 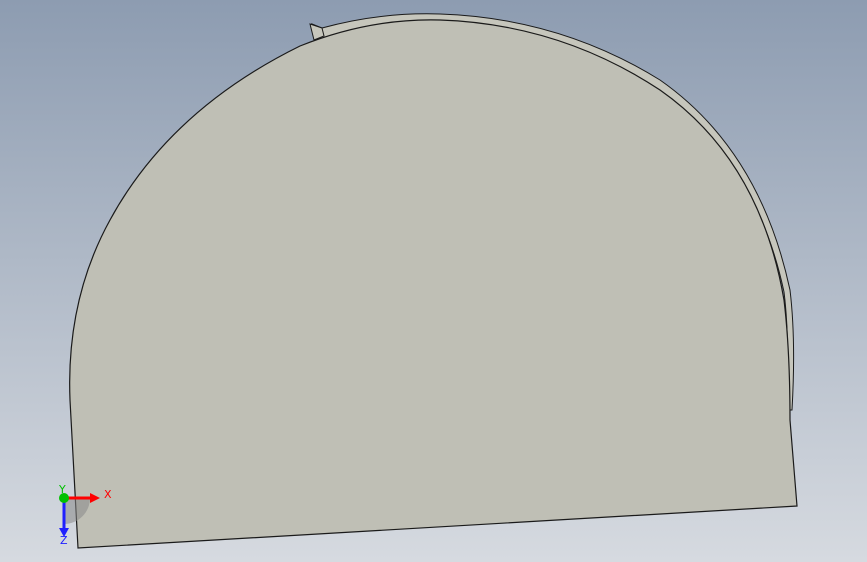 What do you see at coordinates (77, 511) in the screenshot?
I see `triad-shadow` at bounding box center [77, 511].